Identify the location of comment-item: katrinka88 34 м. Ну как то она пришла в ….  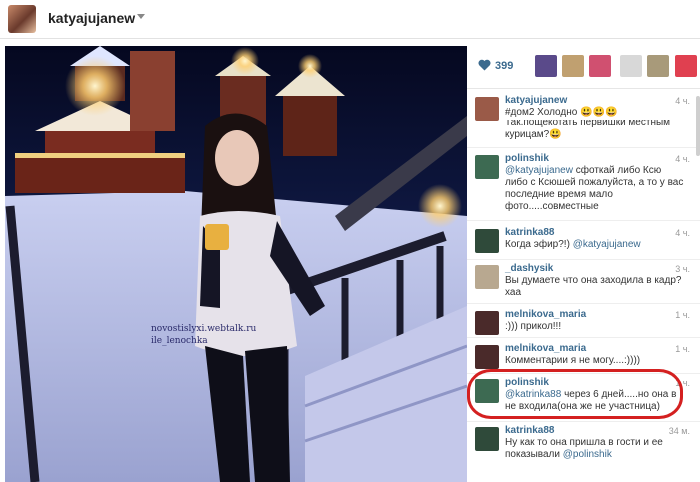
(583, 445).